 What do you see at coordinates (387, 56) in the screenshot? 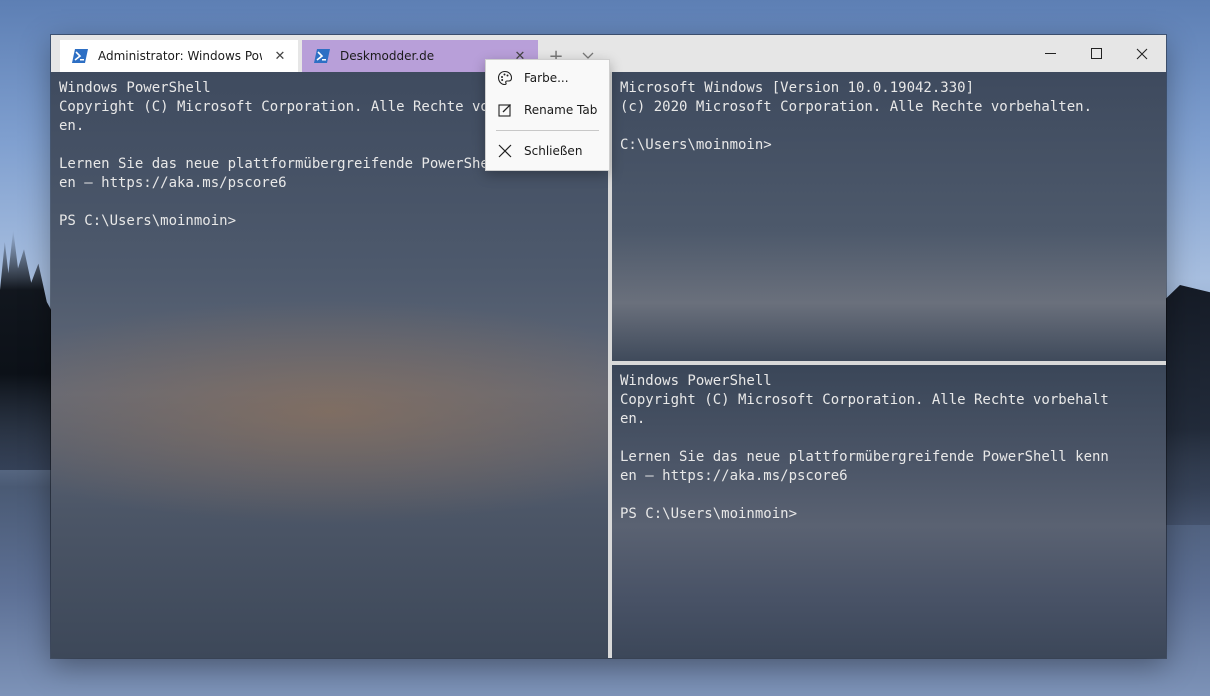
I see `tab-title: Deskmodder.de` at bounding box center [387, 56].